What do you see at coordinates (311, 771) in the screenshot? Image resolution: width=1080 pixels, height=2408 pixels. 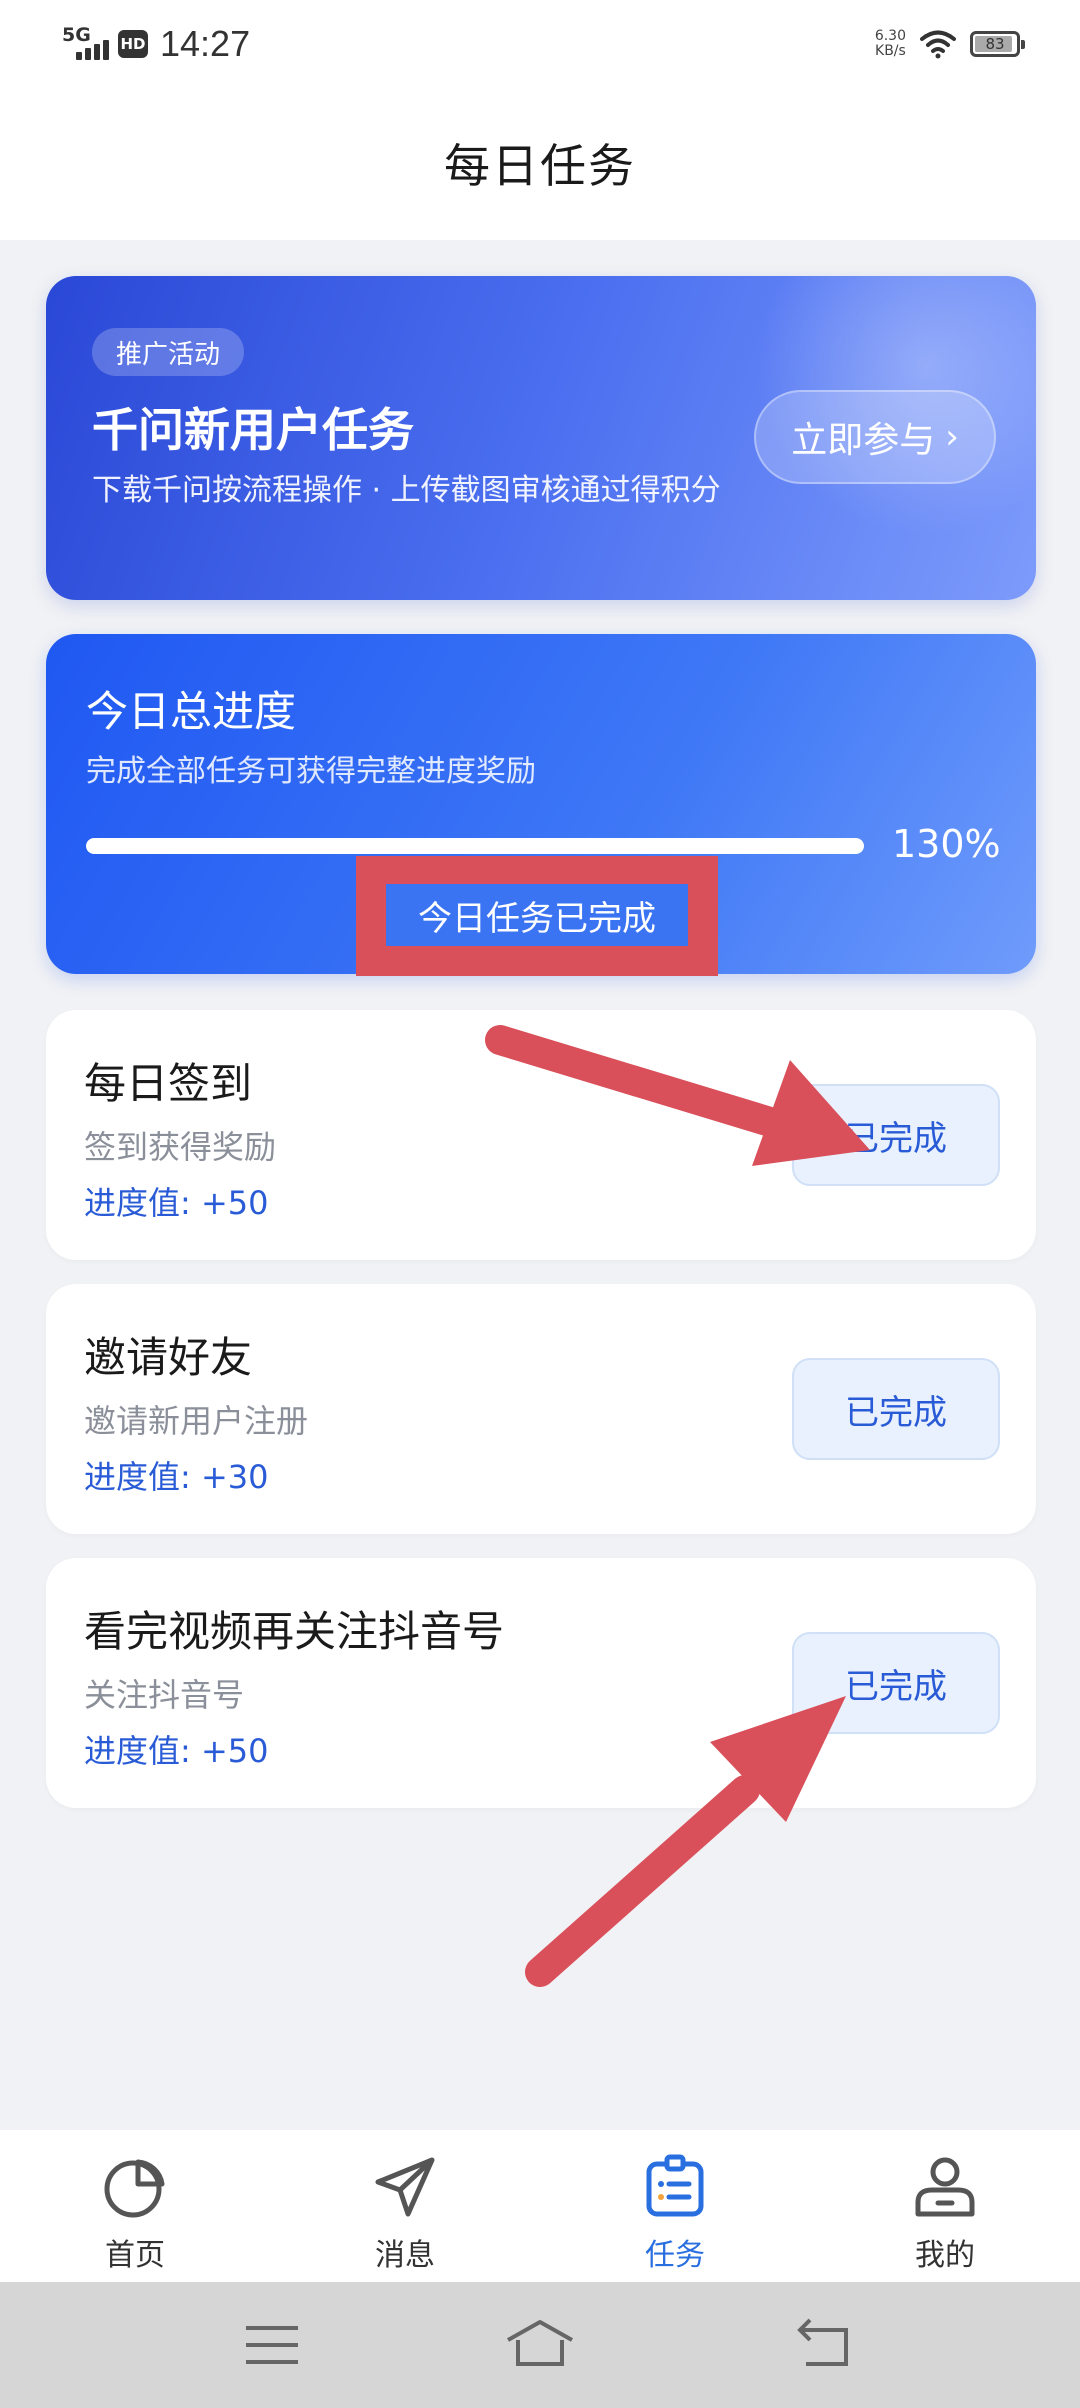 I see `progress-subtitle: 完成全部任务可获得完整进度奖励` at bounding box center [311, 771].